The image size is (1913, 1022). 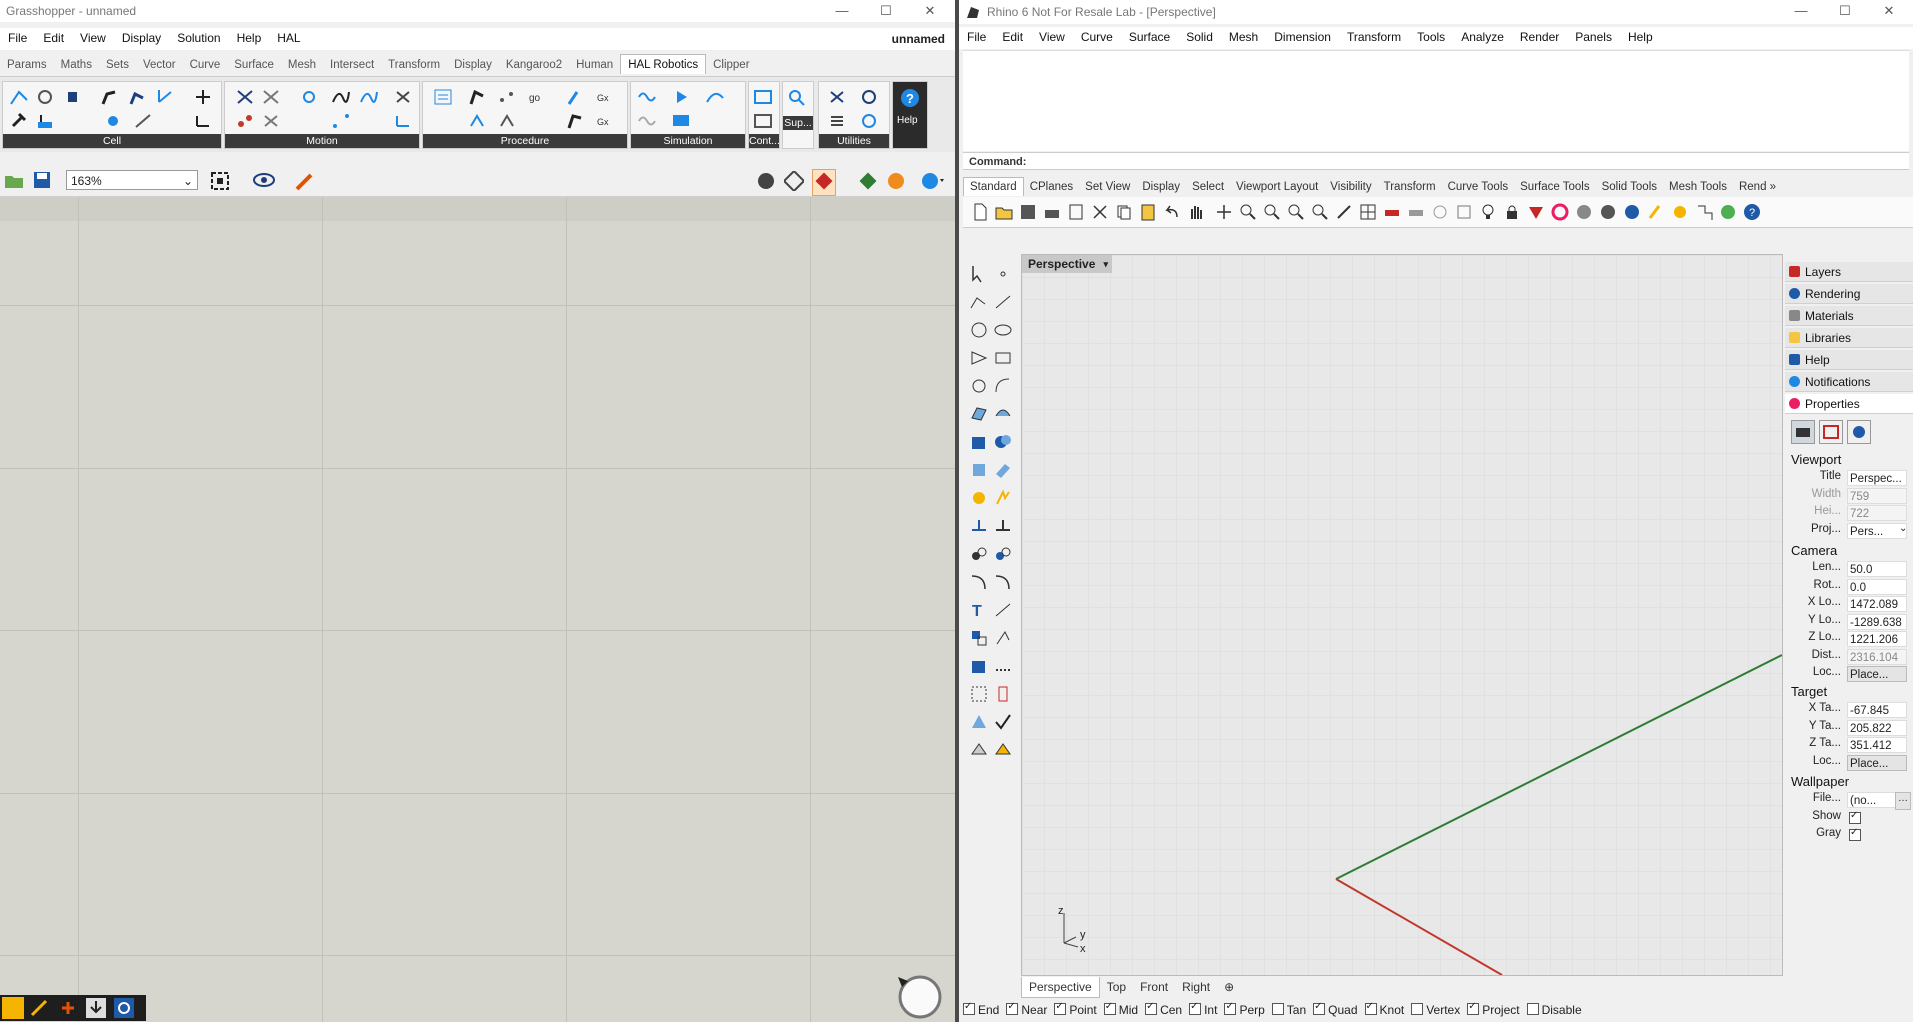 What do you see at coordinates (1120, 1009) in the screenshot?
I see `osnap-mid: Mid` at bounding box center [1120, 1009].